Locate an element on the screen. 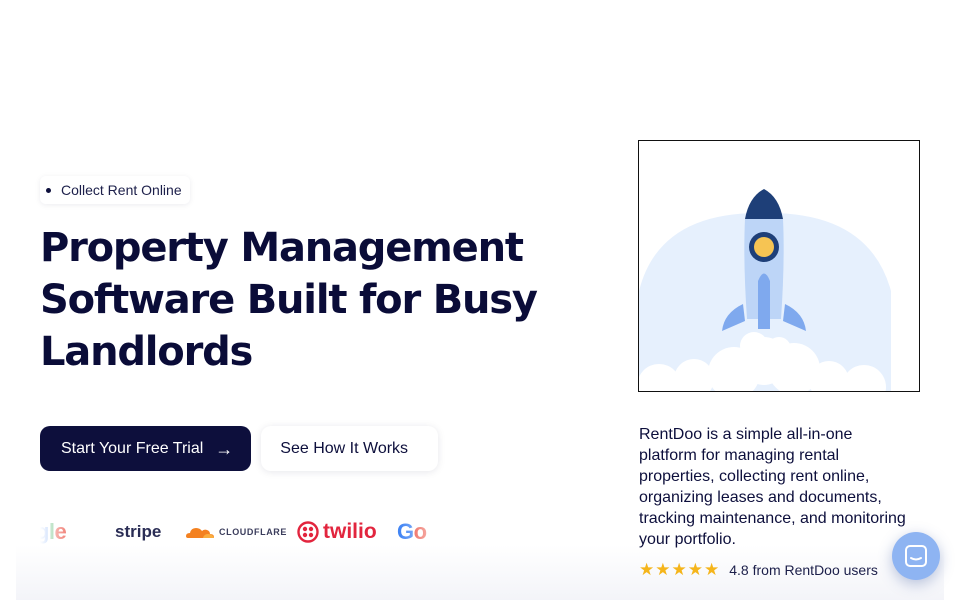 This screenshot has width=960, height=600. rating-text: 4.8 from RentDoo users is located at coordinates (803, 569).